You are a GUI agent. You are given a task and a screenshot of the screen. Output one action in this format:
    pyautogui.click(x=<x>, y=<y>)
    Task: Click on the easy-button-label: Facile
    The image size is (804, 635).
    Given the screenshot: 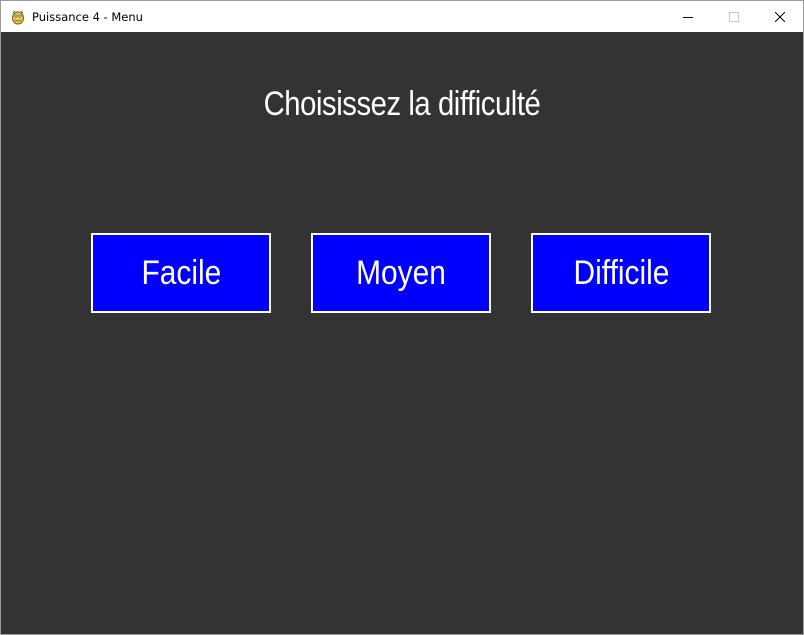 What is the action you would take?
    pyautogui.click(x=181, y=272)
    